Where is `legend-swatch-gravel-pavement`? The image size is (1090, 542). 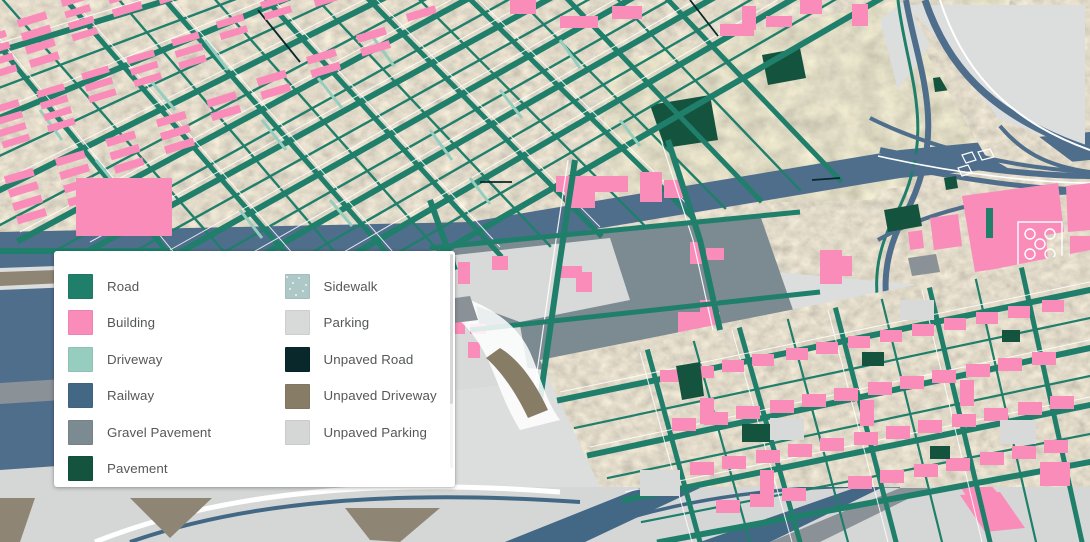
legend-swatch-gravel-pavement is located at coordinates (80, 432).